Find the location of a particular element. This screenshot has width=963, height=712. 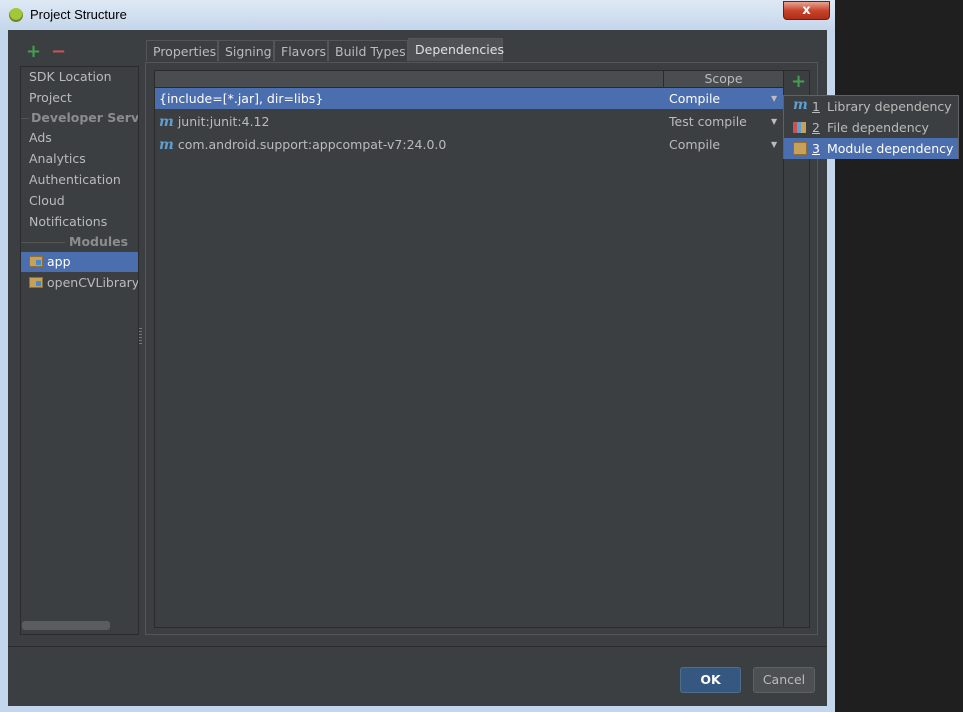

file-bars-icon is located at coordinates (799, 127).